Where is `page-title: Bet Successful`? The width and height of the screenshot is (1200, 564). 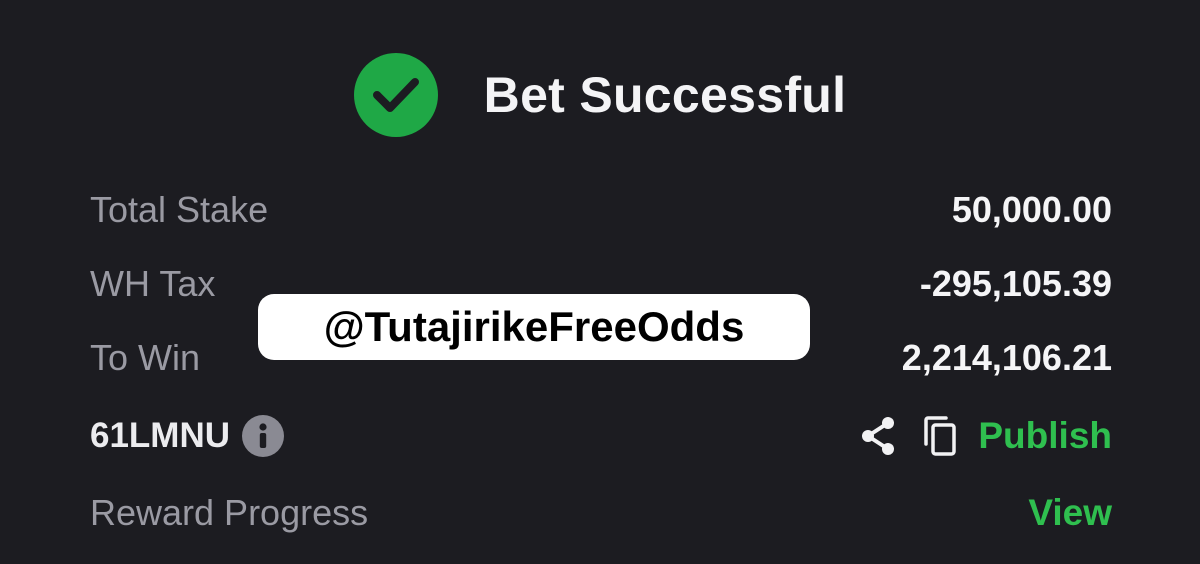
page-title: Bet Successful is located at coordinates (665, 95).